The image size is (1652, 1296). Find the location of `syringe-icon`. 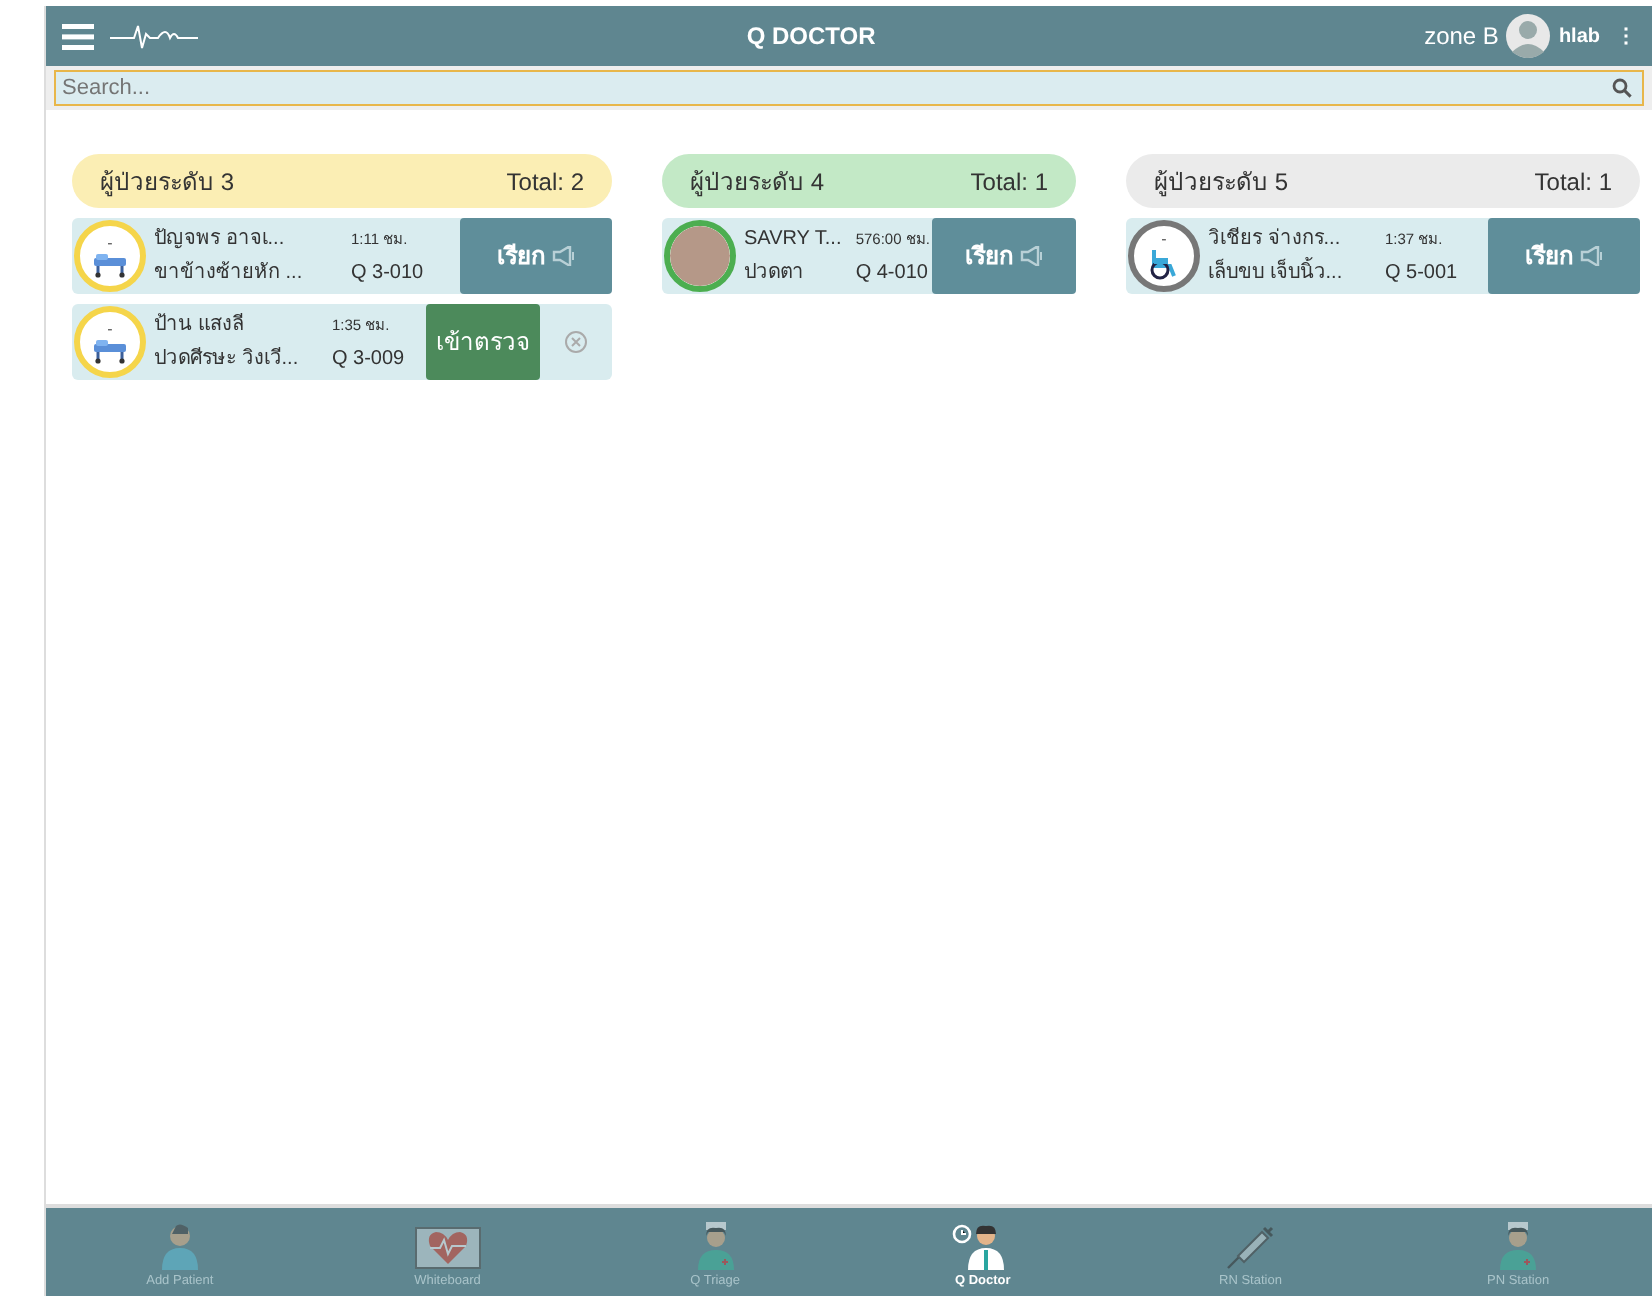

syringe-icon is located at coordinates (1250, 1246).